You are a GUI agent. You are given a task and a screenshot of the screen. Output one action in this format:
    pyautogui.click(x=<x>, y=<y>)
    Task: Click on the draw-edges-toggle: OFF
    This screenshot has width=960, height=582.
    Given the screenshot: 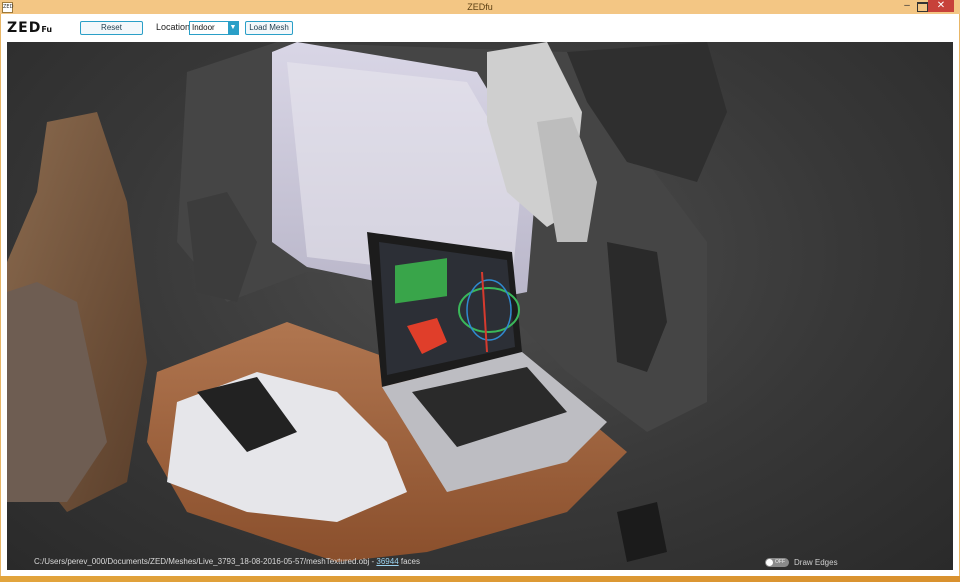 What is the action you would take?
    pyautogui.click(x=777, y=562)
    